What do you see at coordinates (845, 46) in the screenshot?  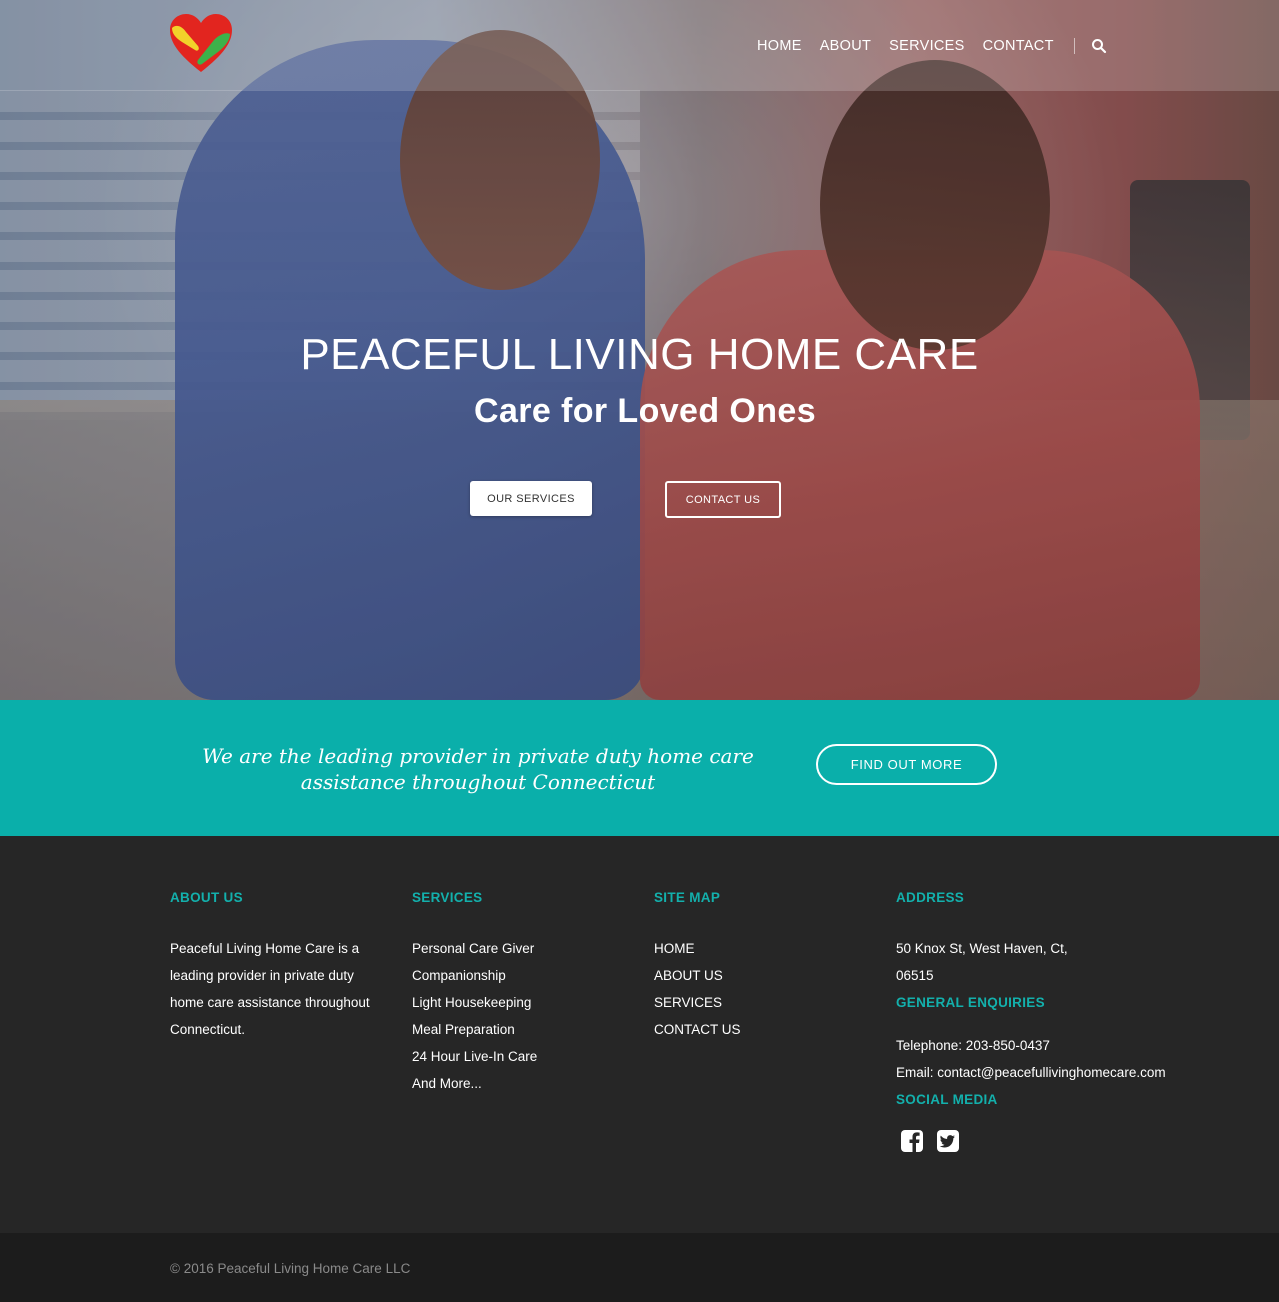 I see `nav-about: ABOUT` at bounding box center [845, 46].